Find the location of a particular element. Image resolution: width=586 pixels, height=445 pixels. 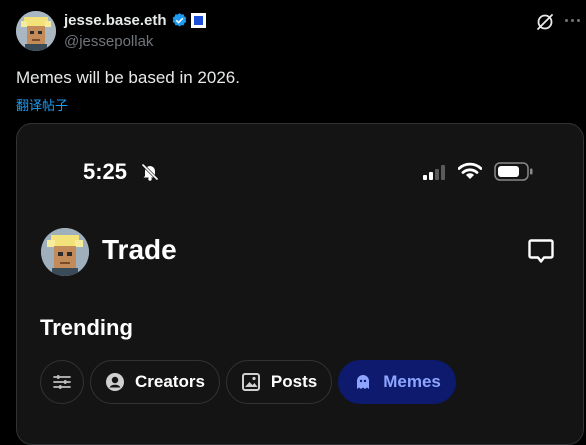

author-handle: @jessepollak is located at coordinates (135, 41).